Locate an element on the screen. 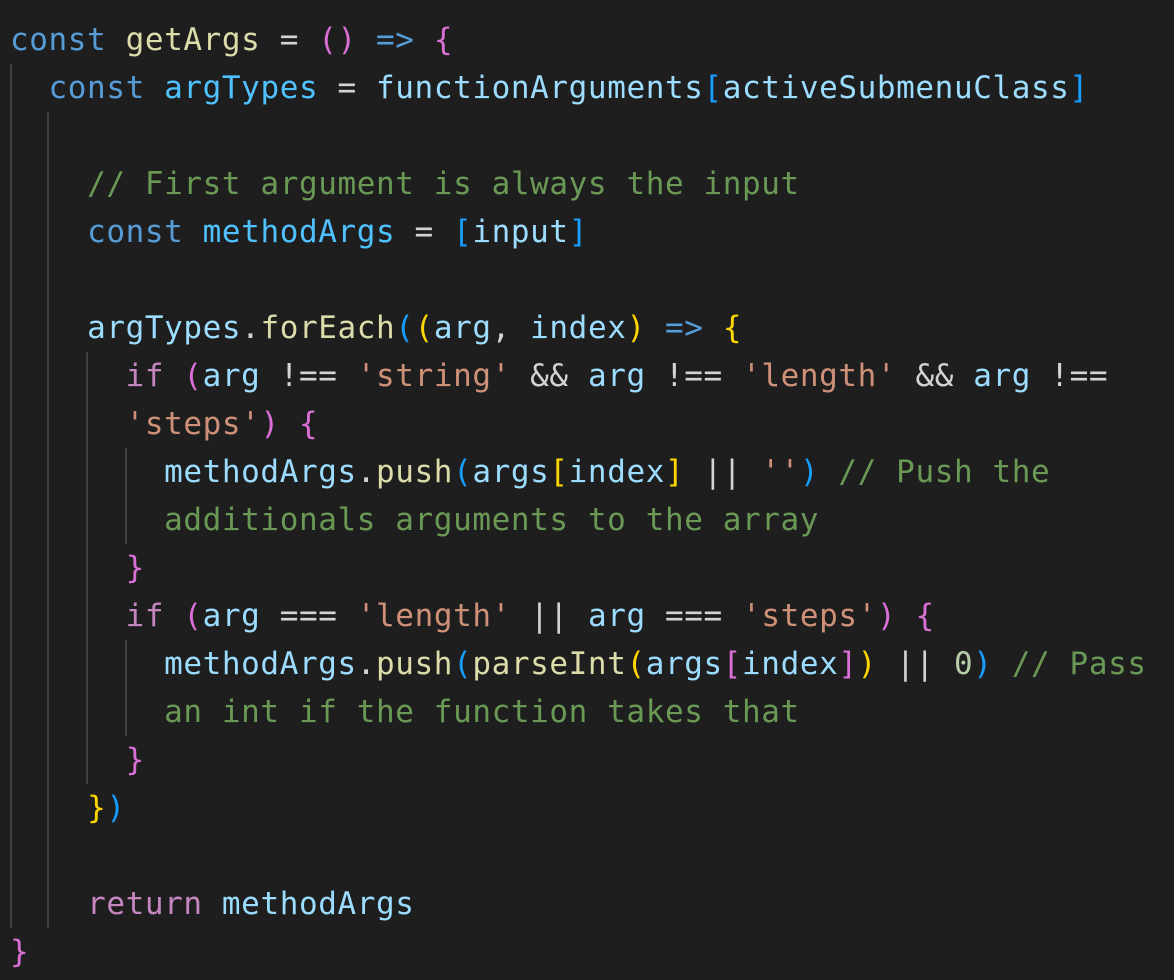  code-token: parseInt is located at coordinates (549, 664).